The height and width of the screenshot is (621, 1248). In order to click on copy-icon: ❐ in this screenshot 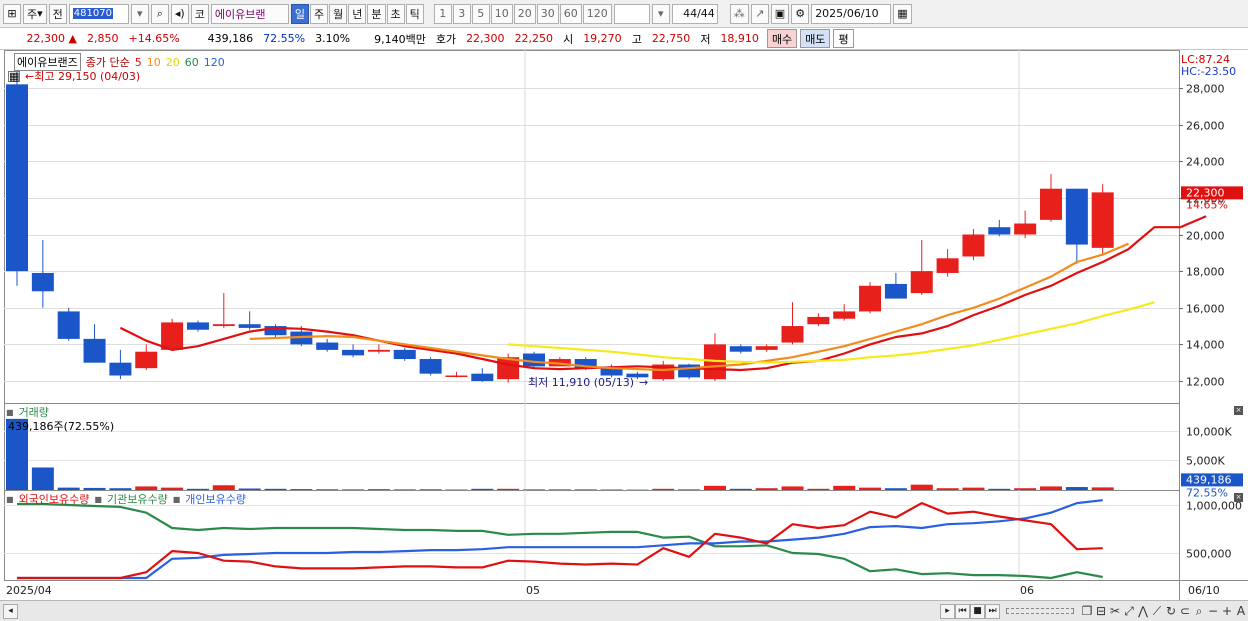, I will do `click(1087, 611)`.